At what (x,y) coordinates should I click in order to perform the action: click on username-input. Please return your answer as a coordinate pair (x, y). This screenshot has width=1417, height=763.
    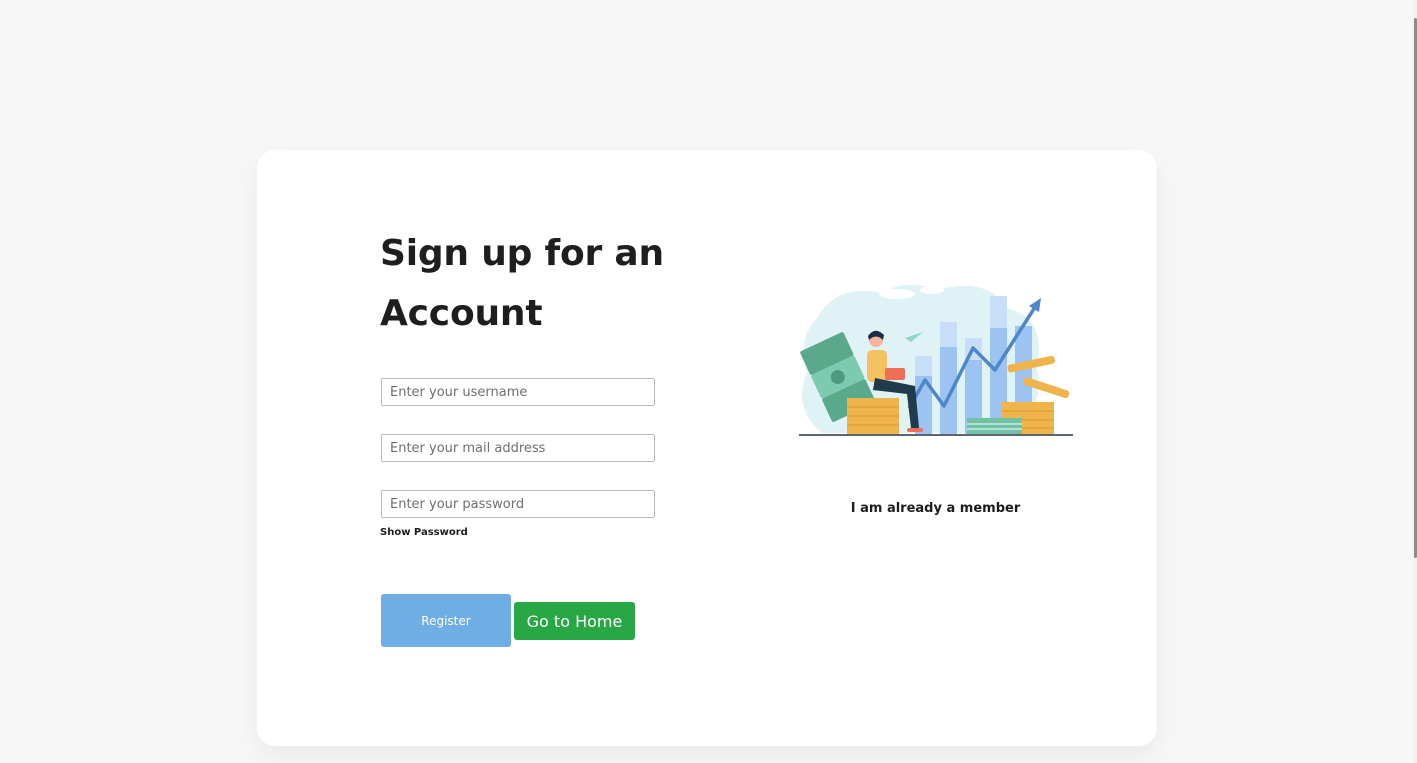
    Looking at the image, I should click on (518, 392).